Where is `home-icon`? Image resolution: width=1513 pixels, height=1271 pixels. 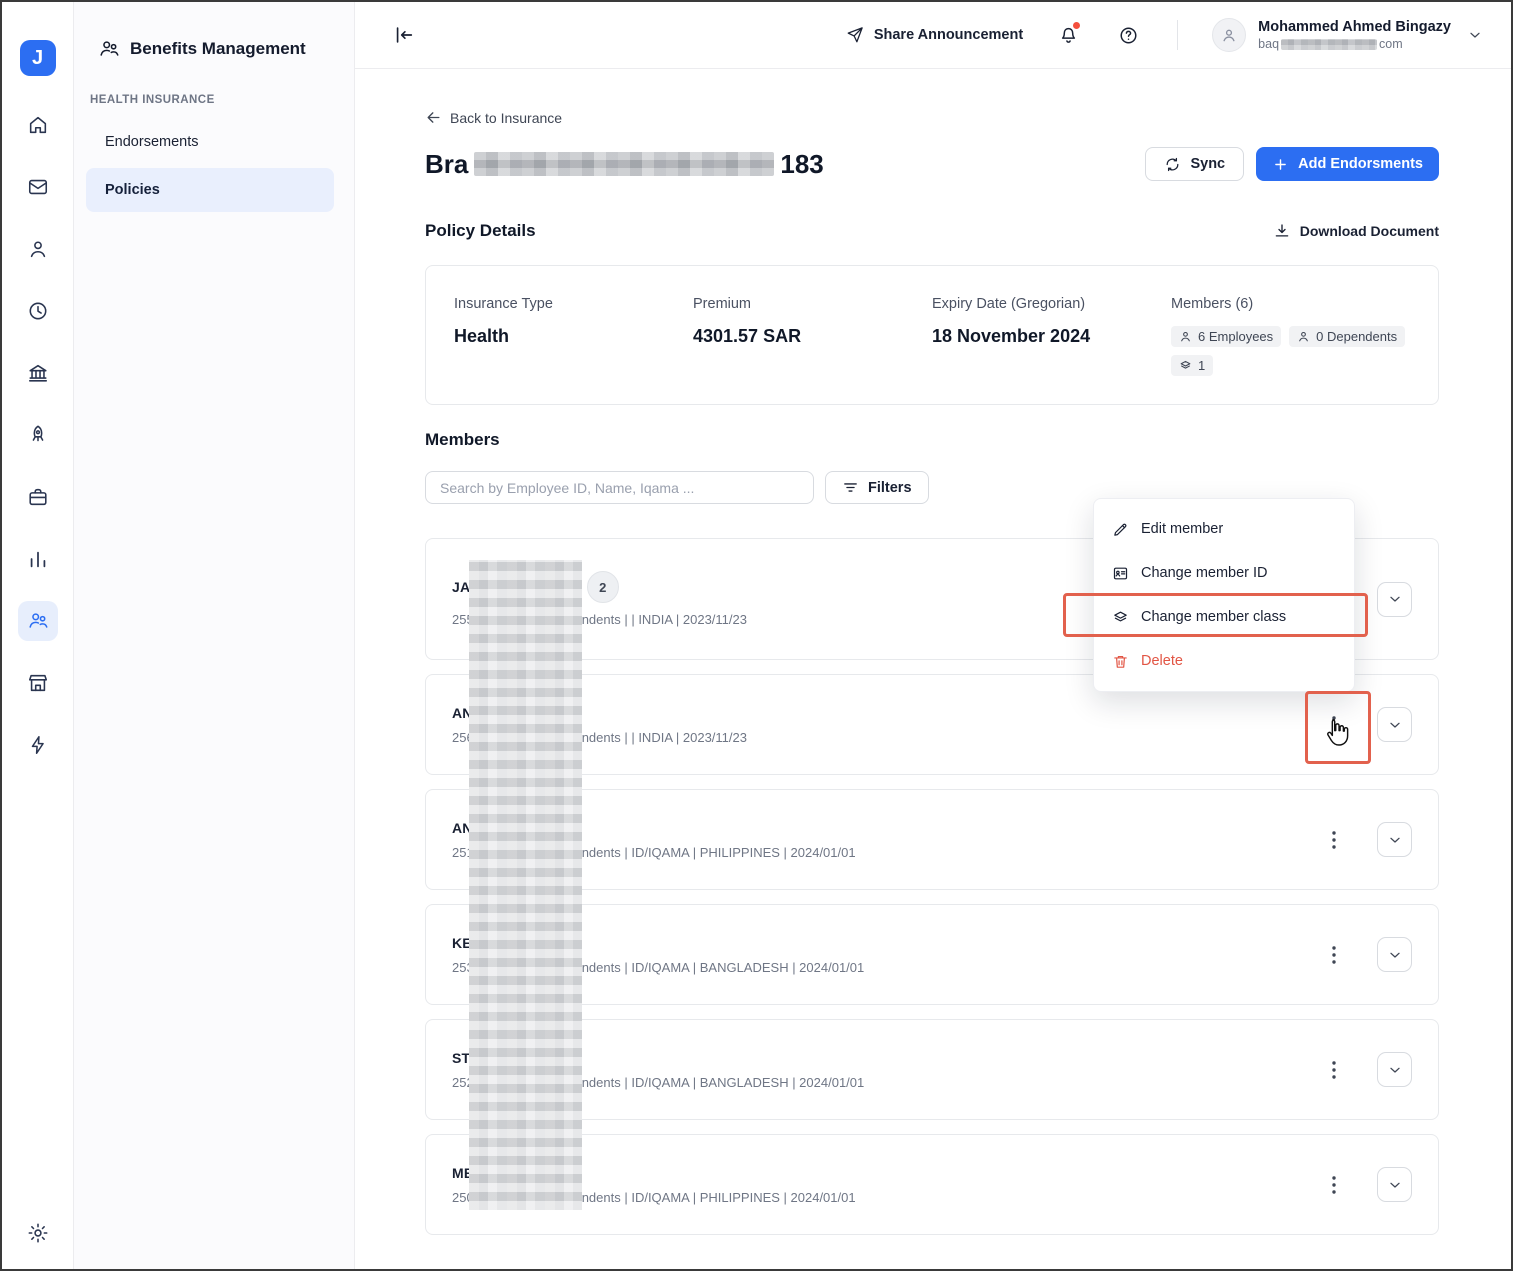 home-icon is located at coordinates (38, 125).